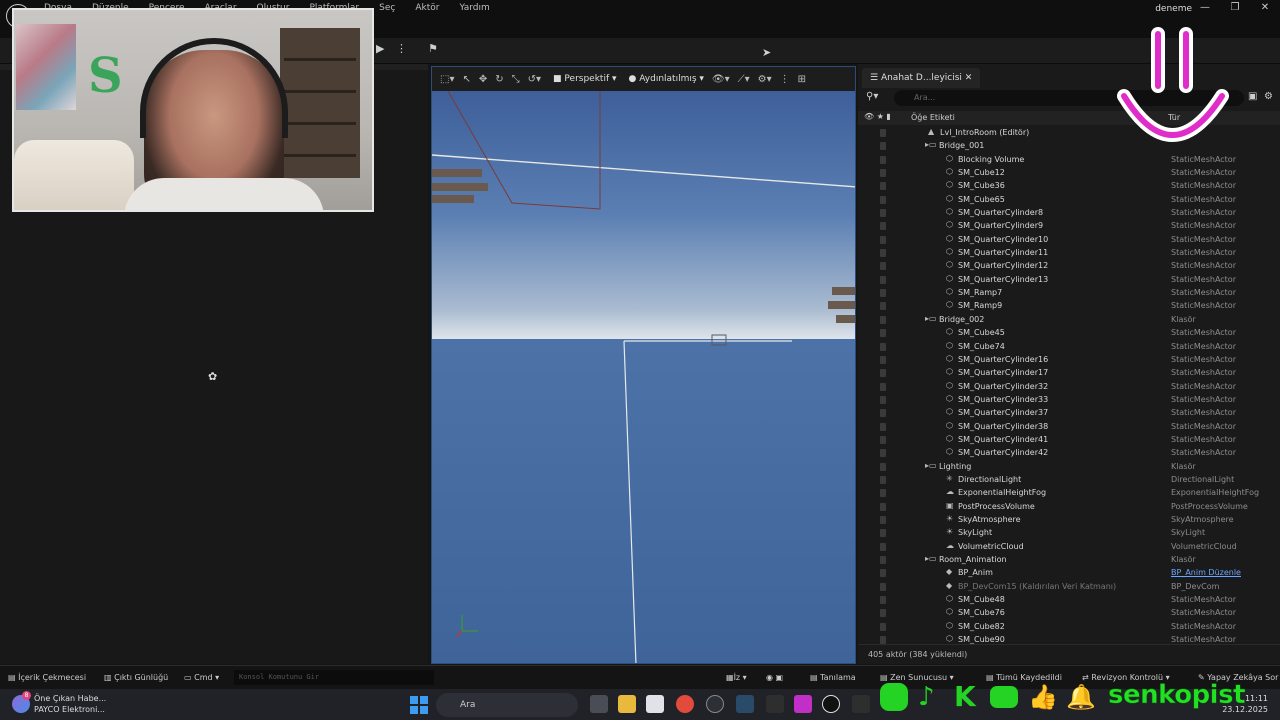 The height and width of the screenshot is (720, 1280). What do you see at coordinates (831, 704) in the screenshot?
I see `unreal-engine-icon` at bounding box center [831, 704].